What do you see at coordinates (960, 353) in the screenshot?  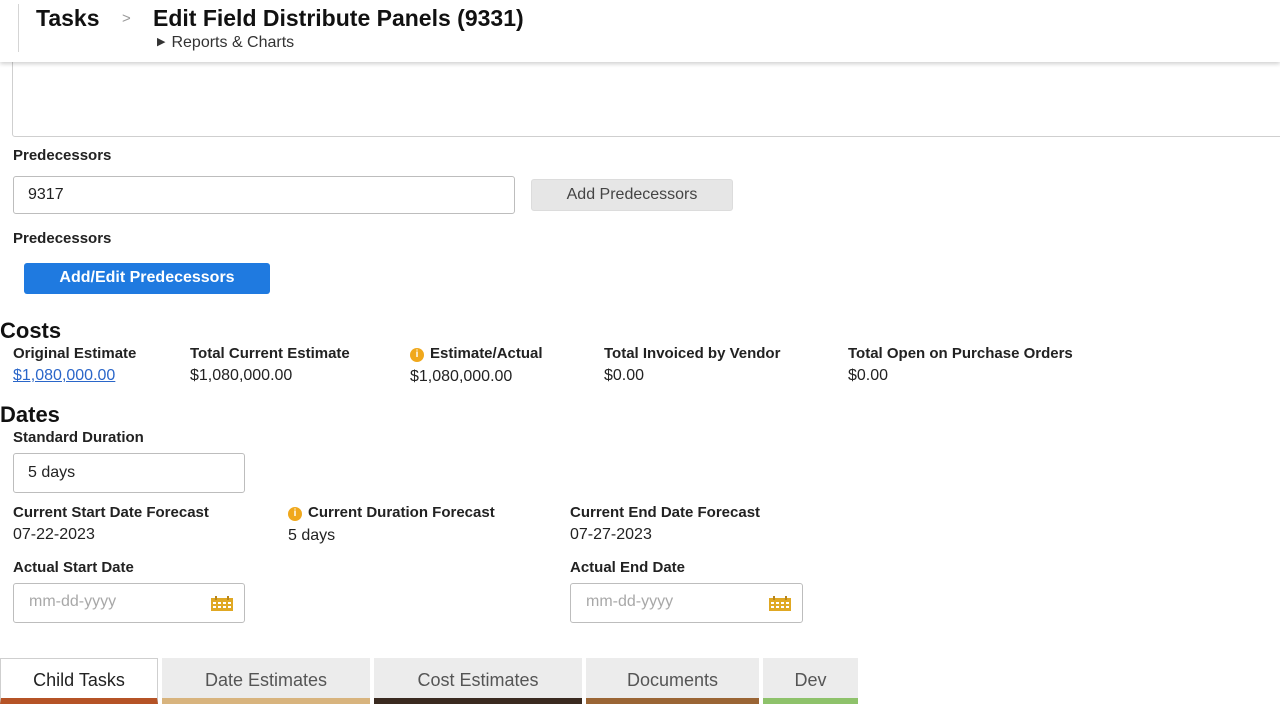 I see `total-open-po-label: Total Open on Purchase Orders` at bounding box center [960, 353].